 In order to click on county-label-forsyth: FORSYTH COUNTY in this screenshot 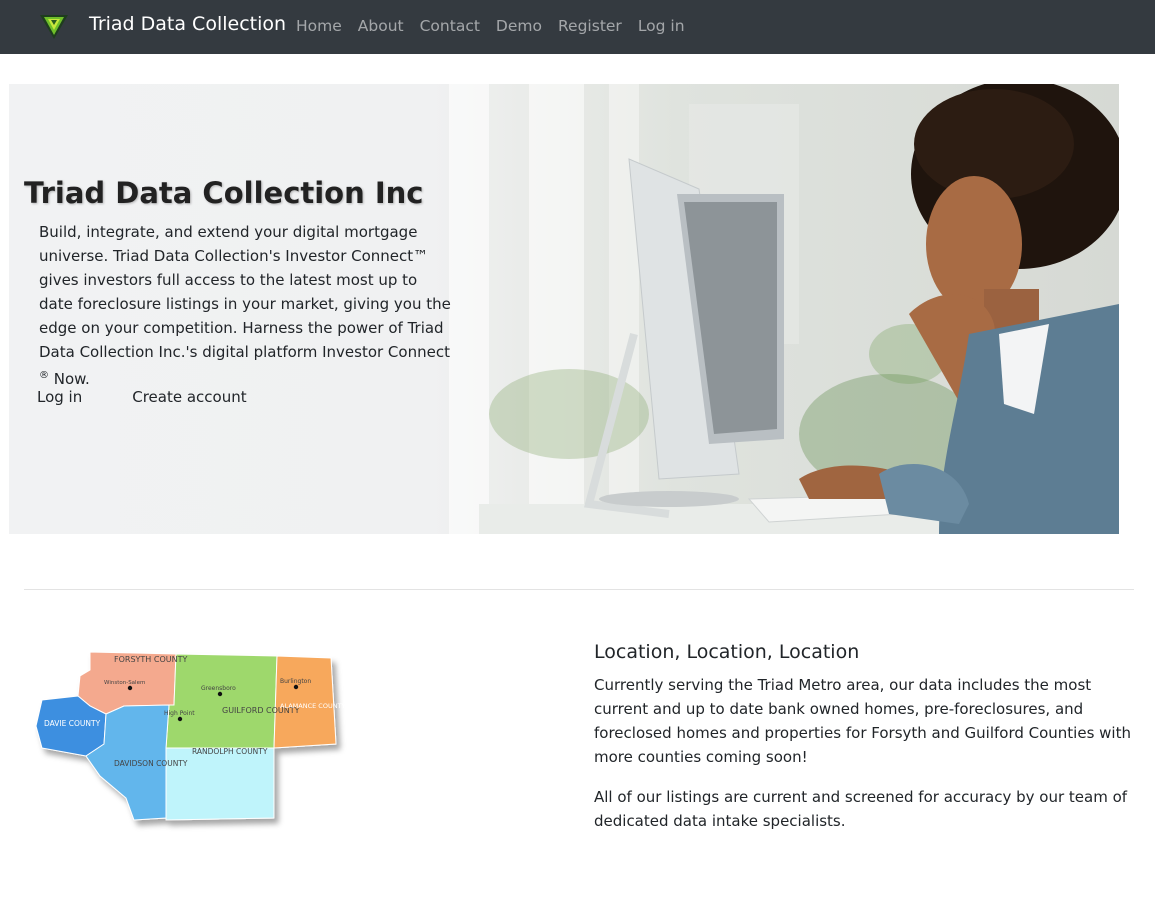, I will do `click(150, 659)`.